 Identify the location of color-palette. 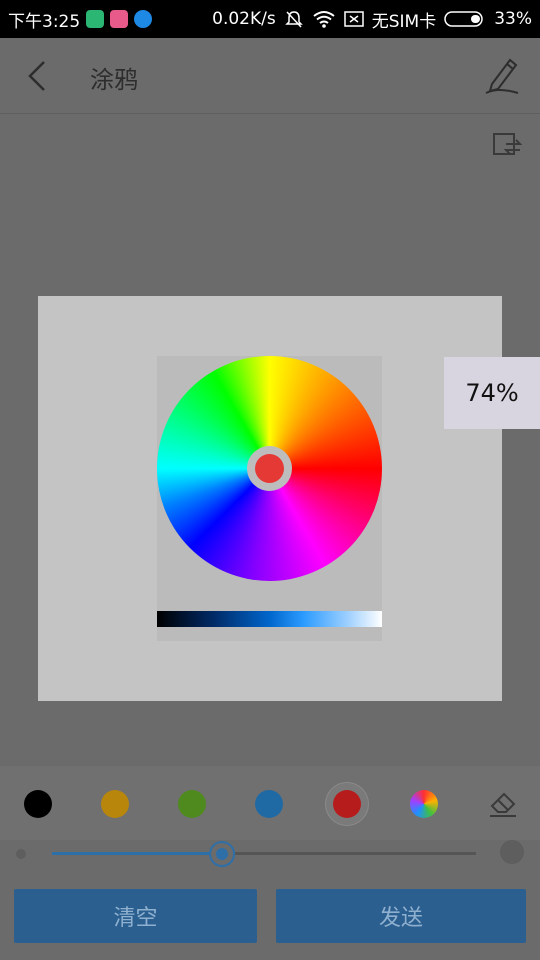
(270, 803).